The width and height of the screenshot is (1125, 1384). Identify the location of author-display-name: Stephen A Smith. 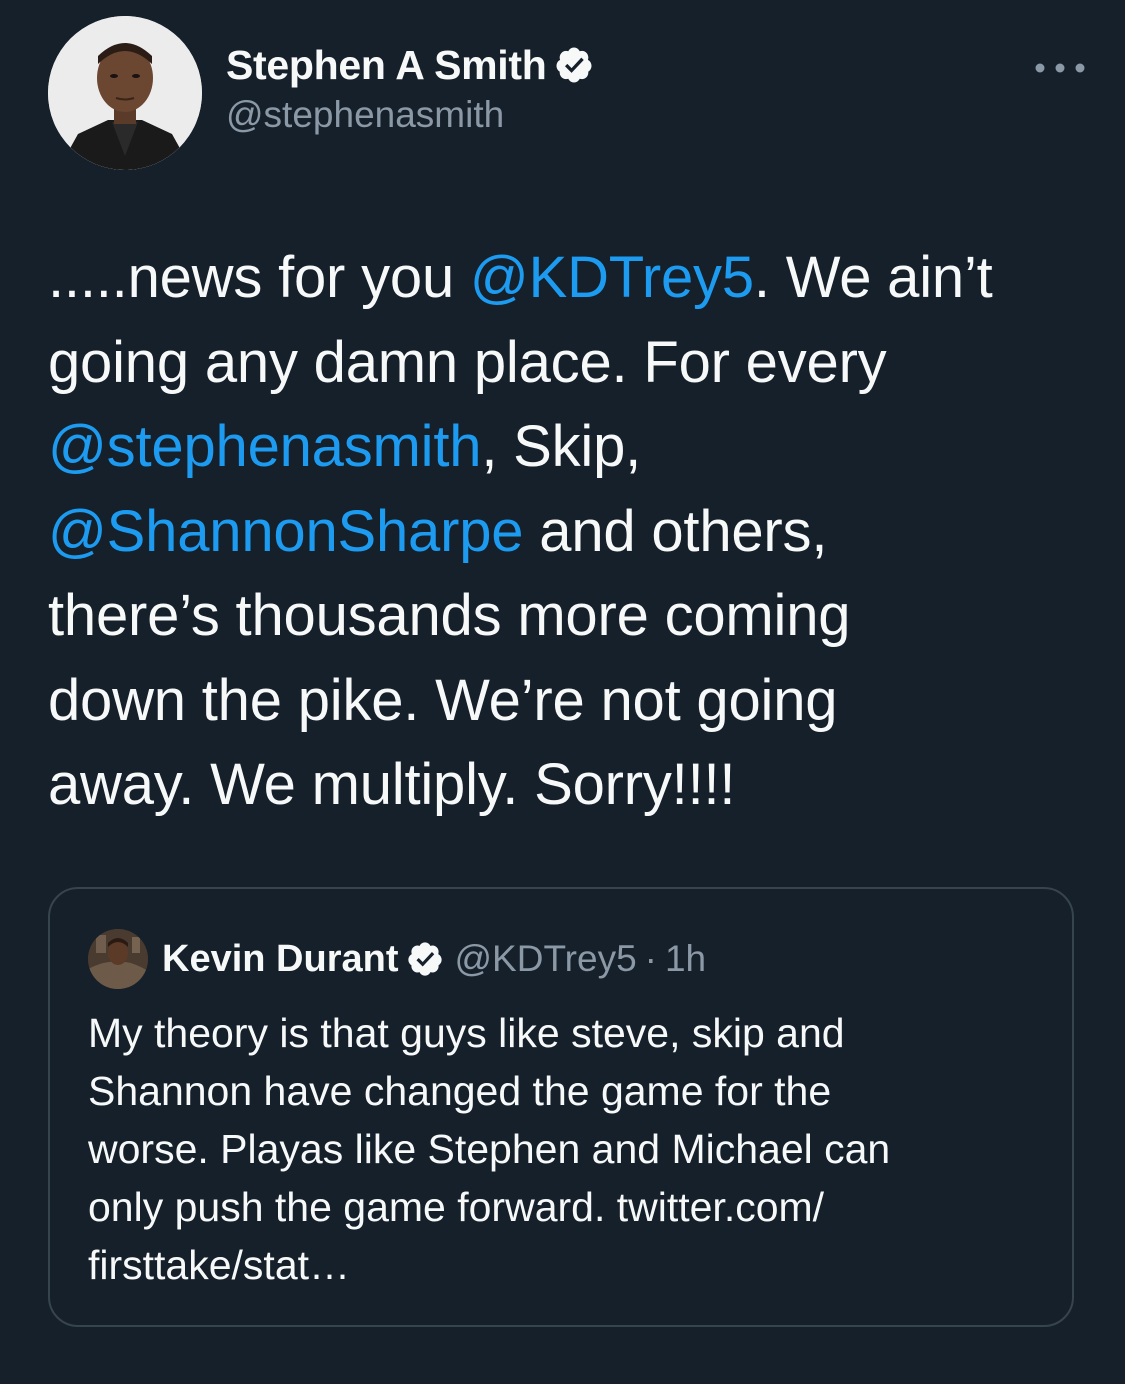
(386, 65).